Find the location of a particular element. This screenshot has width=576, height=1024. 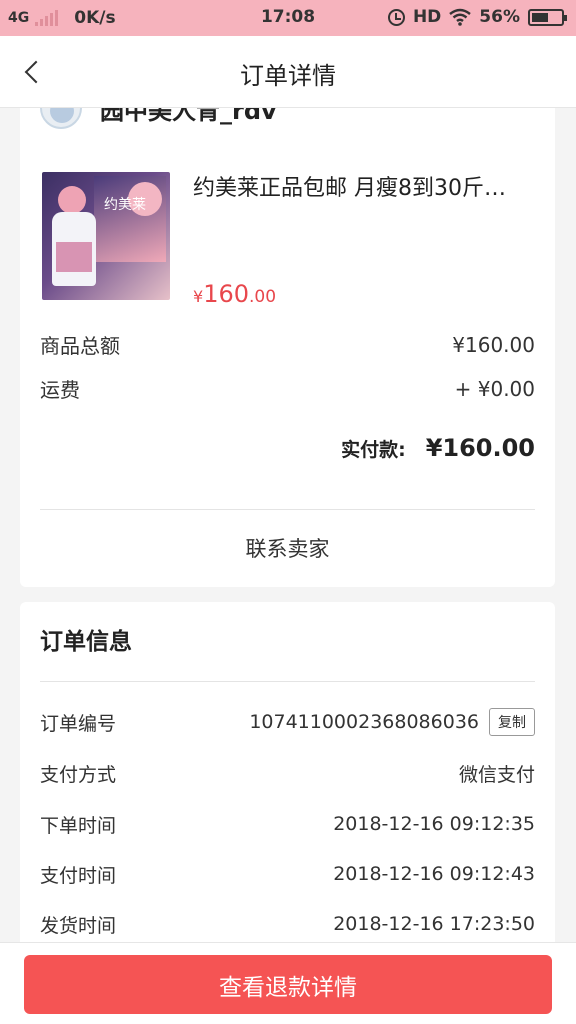

payment-method-row: 支付方式 微信支付 is located at coordinates (287, 773).